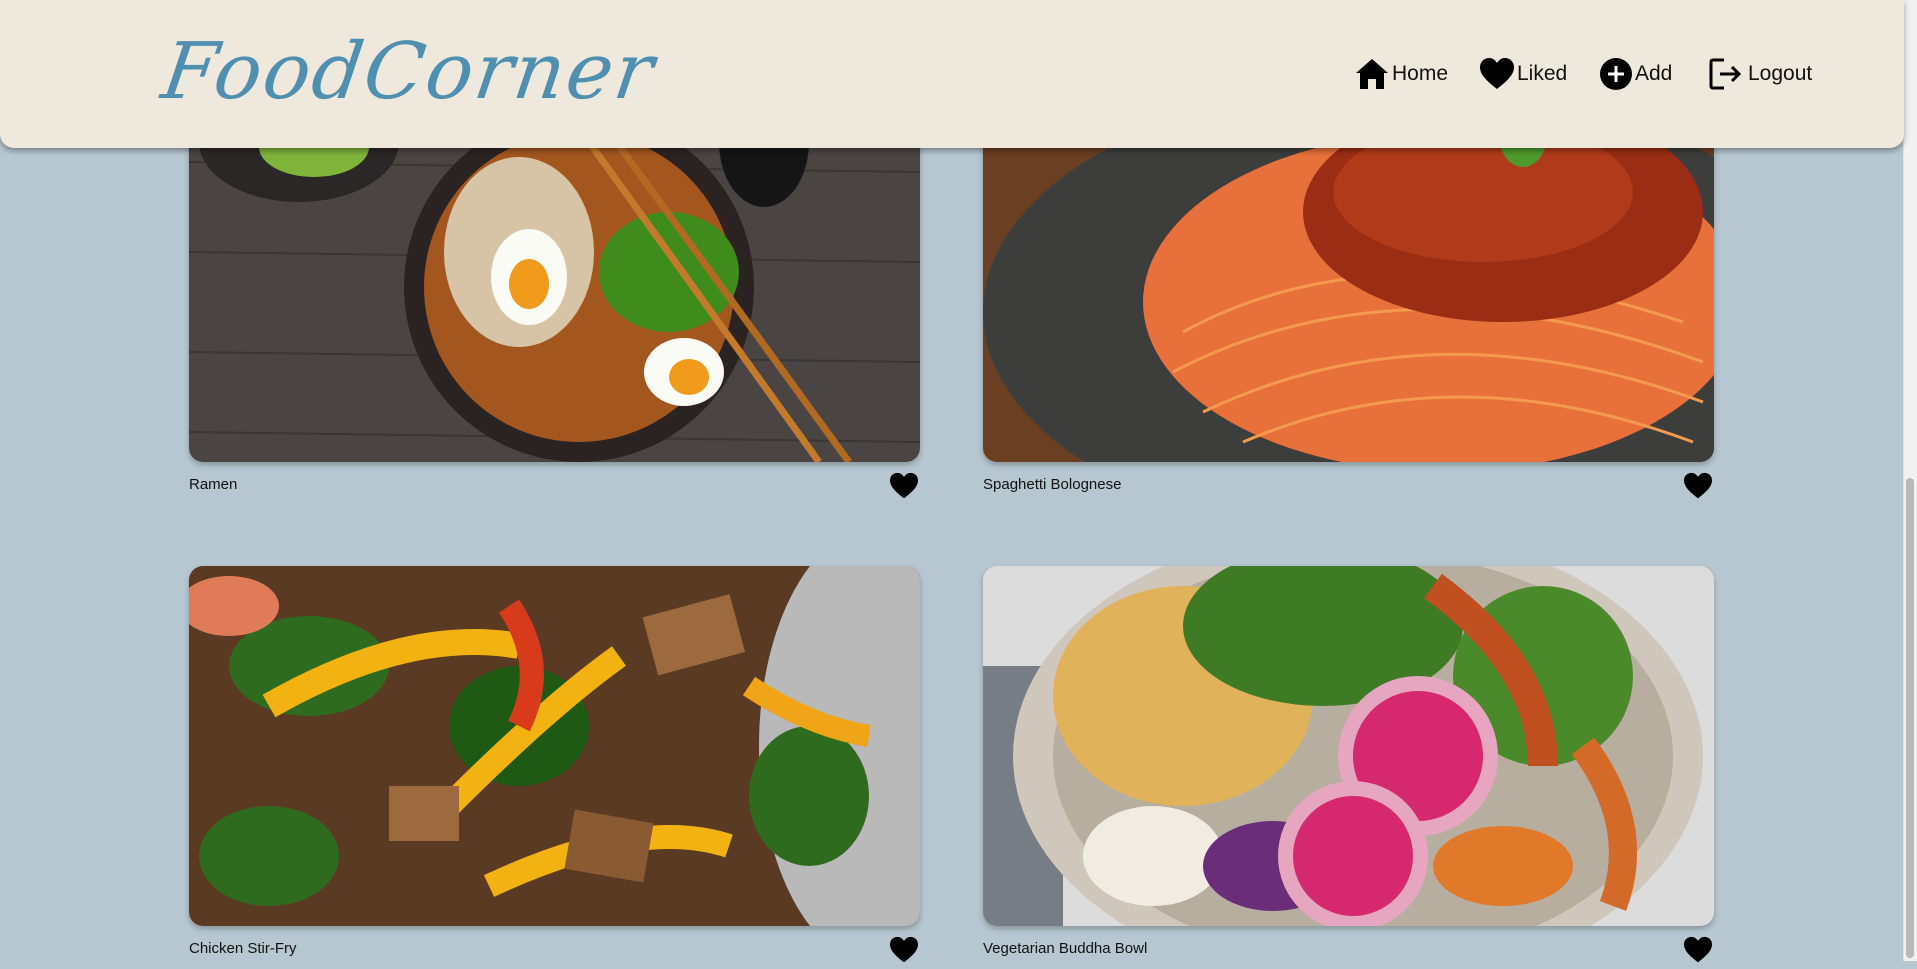 The image size is (1917, 969). I want to click on main-nav: Home Liked Add Logout, so click(952, 74).